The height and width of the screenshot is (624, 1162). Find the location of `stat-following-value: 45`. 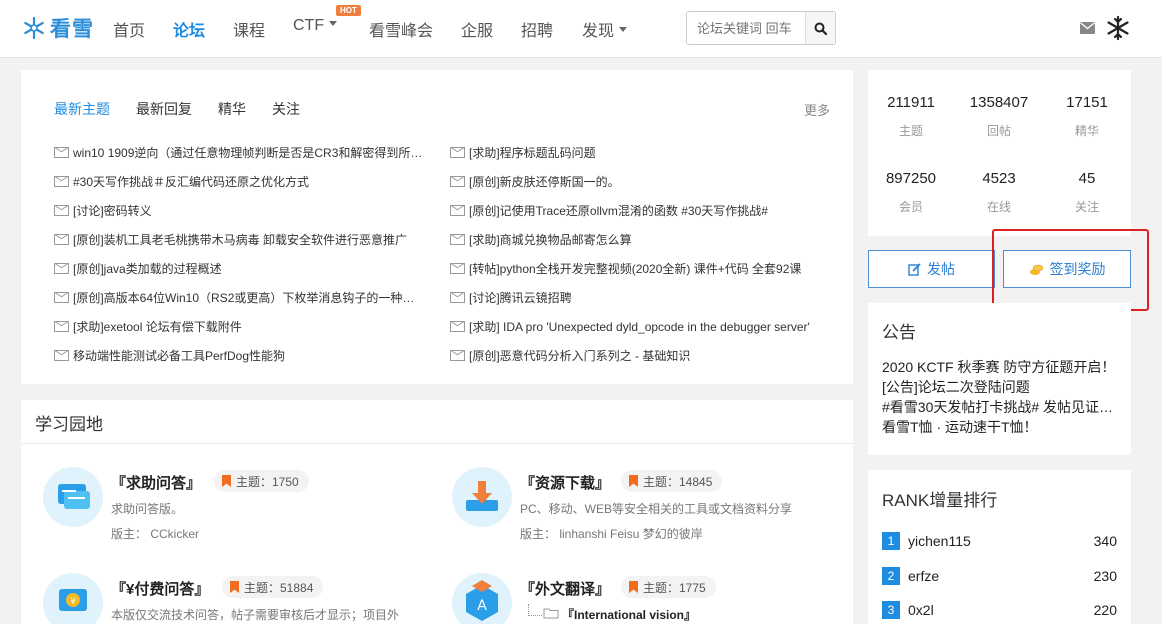

stat-following-value: 45 is located at coordinates (1087, 178).